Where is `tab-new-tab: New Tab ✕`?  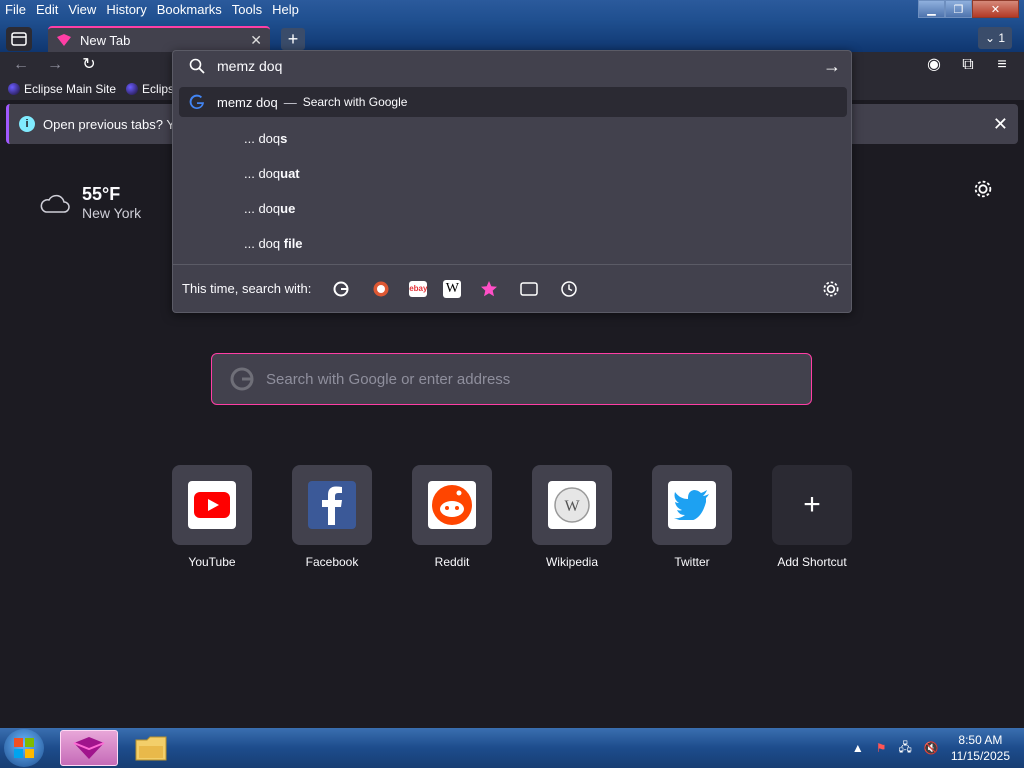 tab-new-tab: New Tab ✕ is located at coordinates (159, 39).